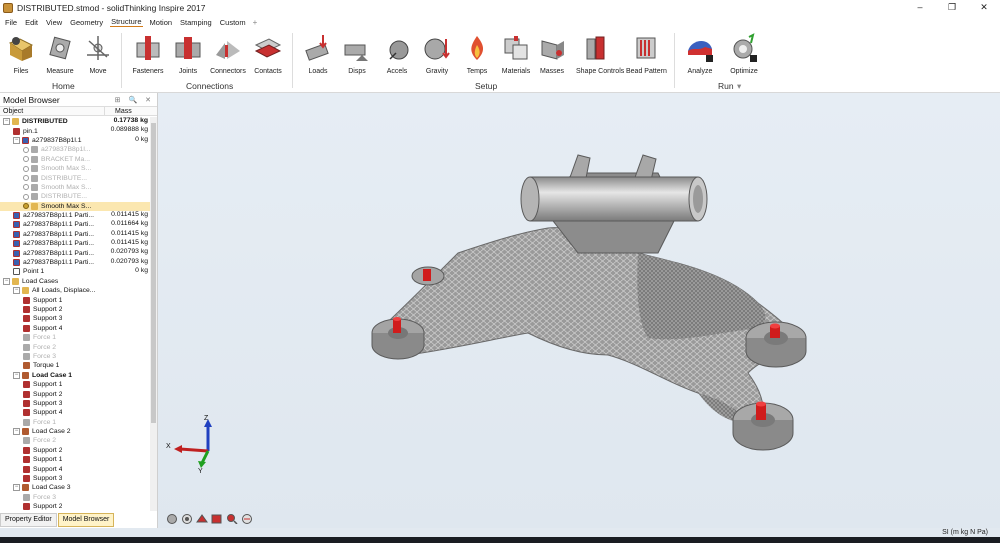 The image size is (1000, 543). Describe the element at coordinates (126, 22) in the screenshot. I see `menu-structure: Structure` at that location.